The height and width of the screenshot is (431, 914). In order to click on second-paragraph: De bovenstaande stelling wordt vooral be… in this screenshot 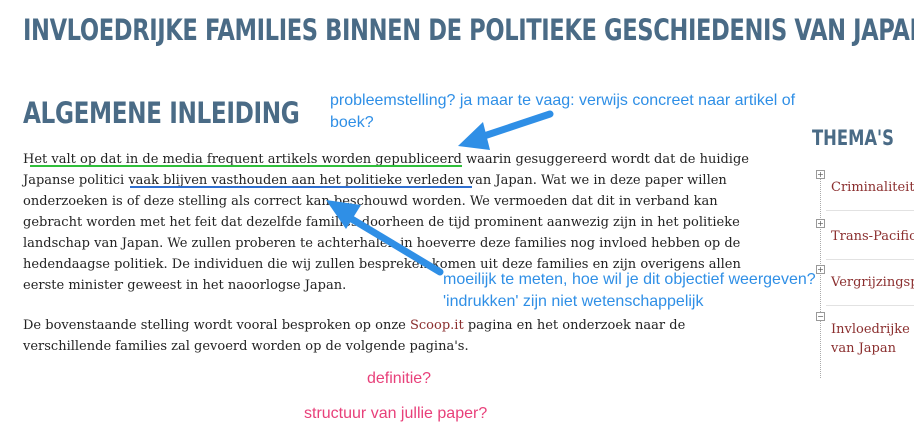, I will do `click(398, 336)`.